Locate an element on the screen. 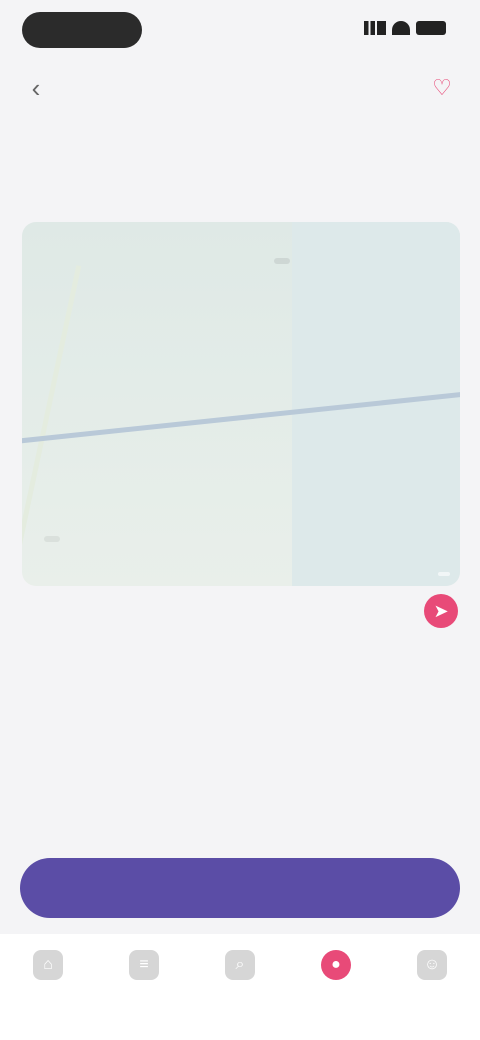 Image resolution: width=480 pixels, height=1040 pixels. nav-item-profile: ☺ is located at coordinates (432, 987).